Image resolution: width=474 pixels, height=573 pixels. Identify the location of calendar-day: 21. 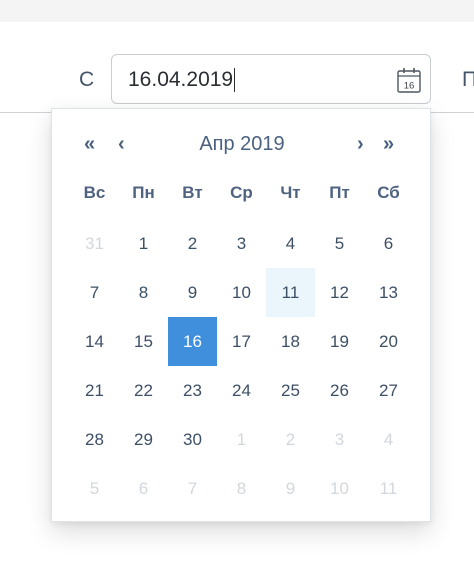
(94, 390).